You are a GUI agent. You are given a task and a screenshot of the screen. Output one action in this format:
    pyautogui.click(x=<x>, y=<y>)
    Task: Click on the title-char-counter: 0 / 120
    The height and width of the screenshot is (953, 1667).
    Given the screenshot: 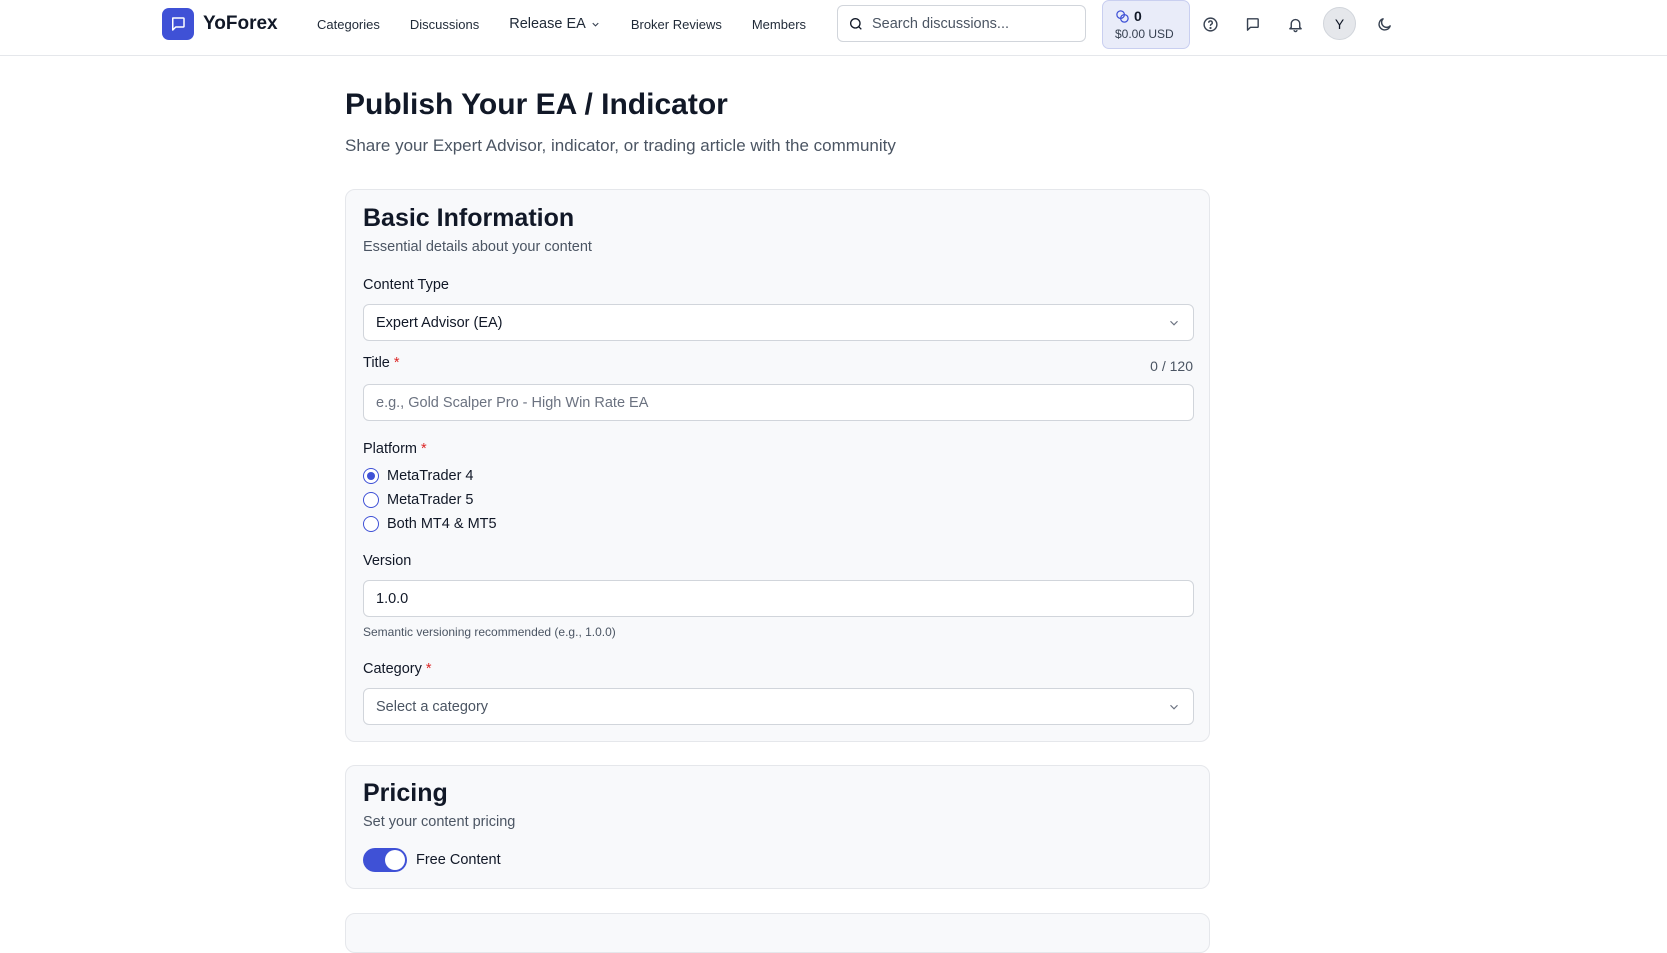 What is the action you would take?
    pyautogui.click(x=1171, y=366)
    